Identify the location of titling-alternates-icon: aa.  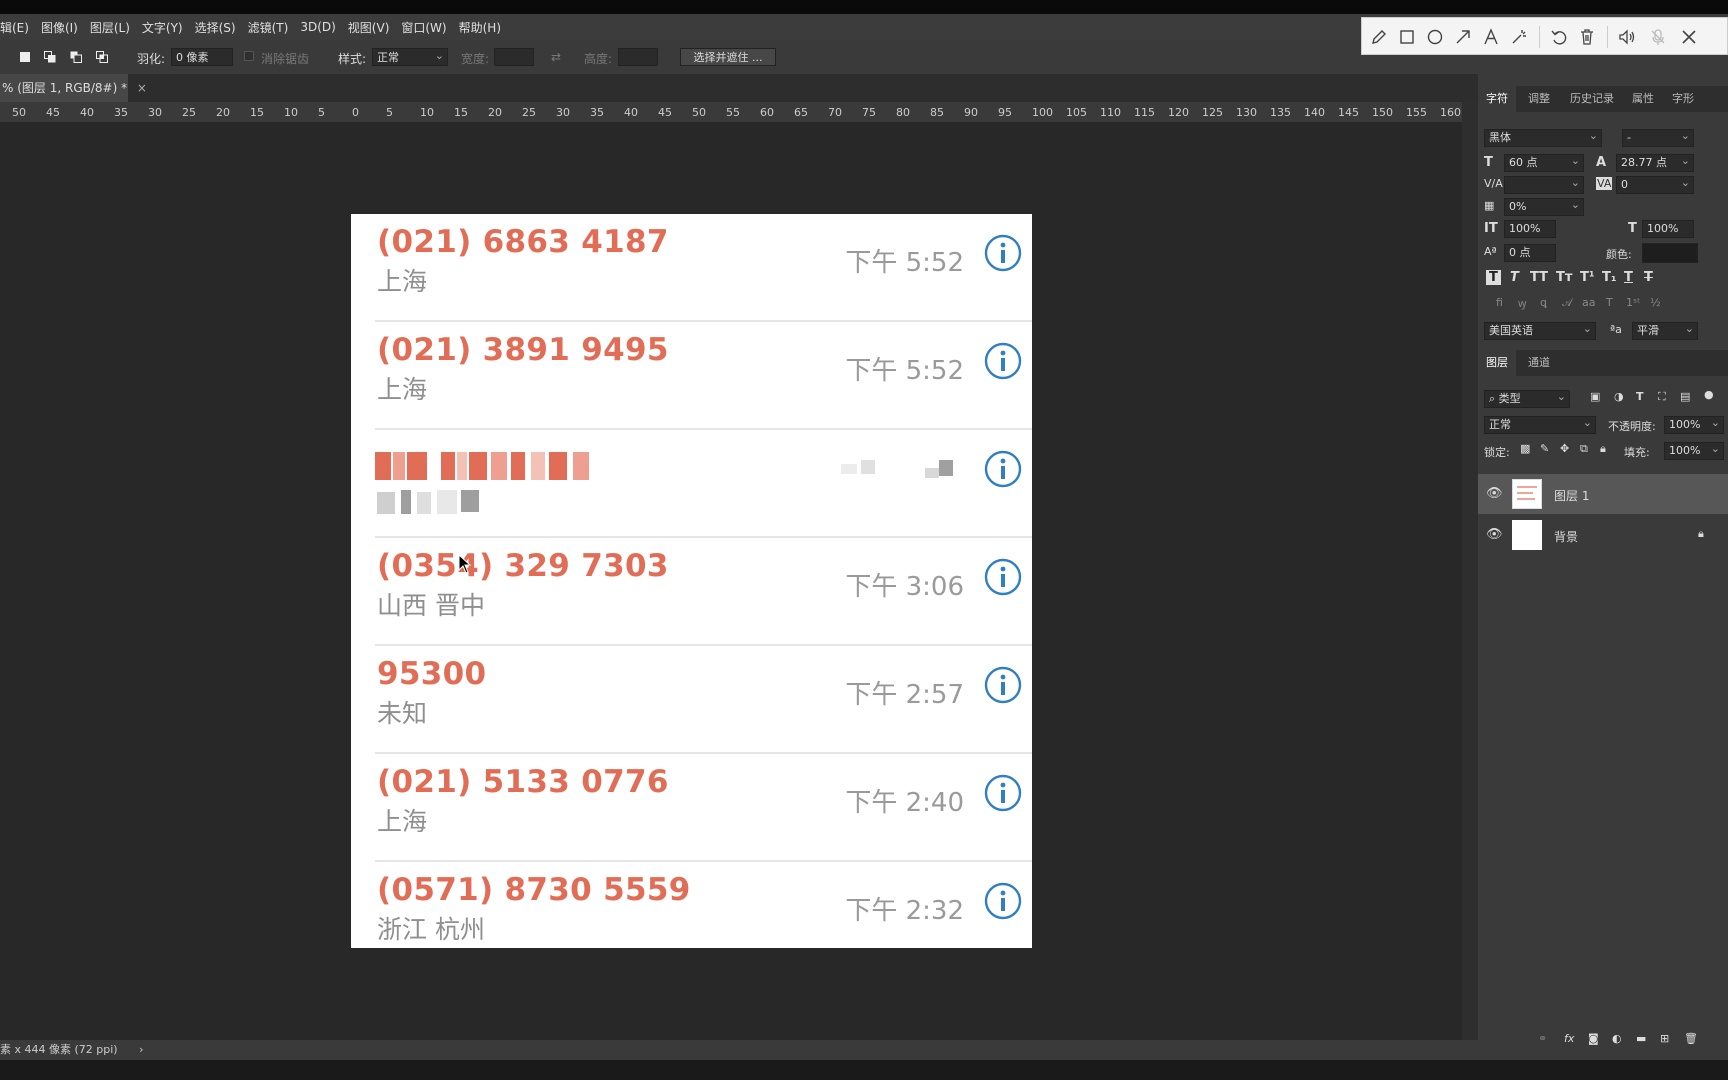
(1588, 302).